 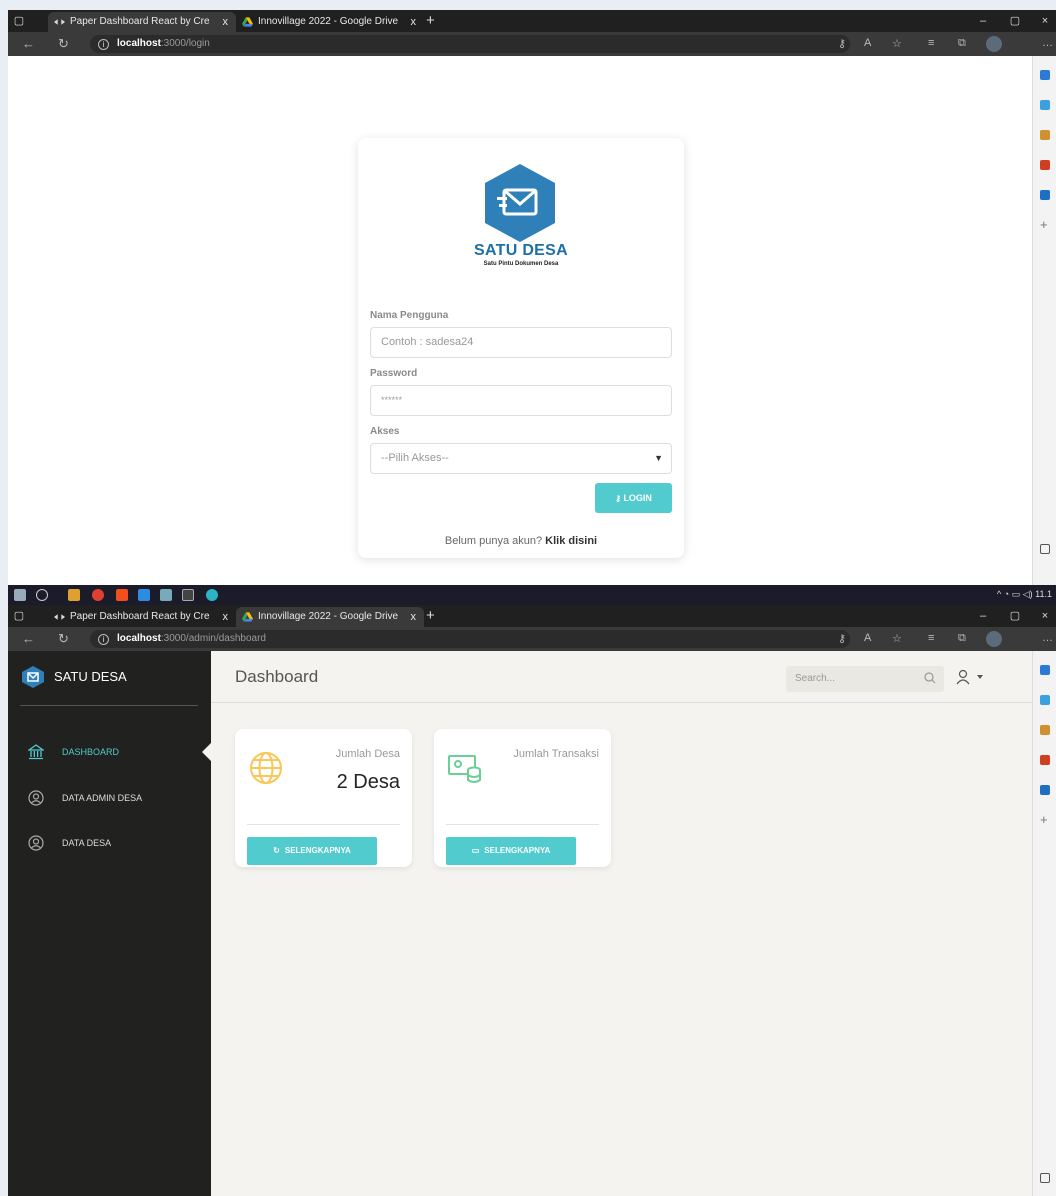 What do you see at coordinates (1024, 594) in the screenshot?
I see `system-tray: ^ ◔ ▭ ◁) 11.1` at bounding box center [1024, 594].